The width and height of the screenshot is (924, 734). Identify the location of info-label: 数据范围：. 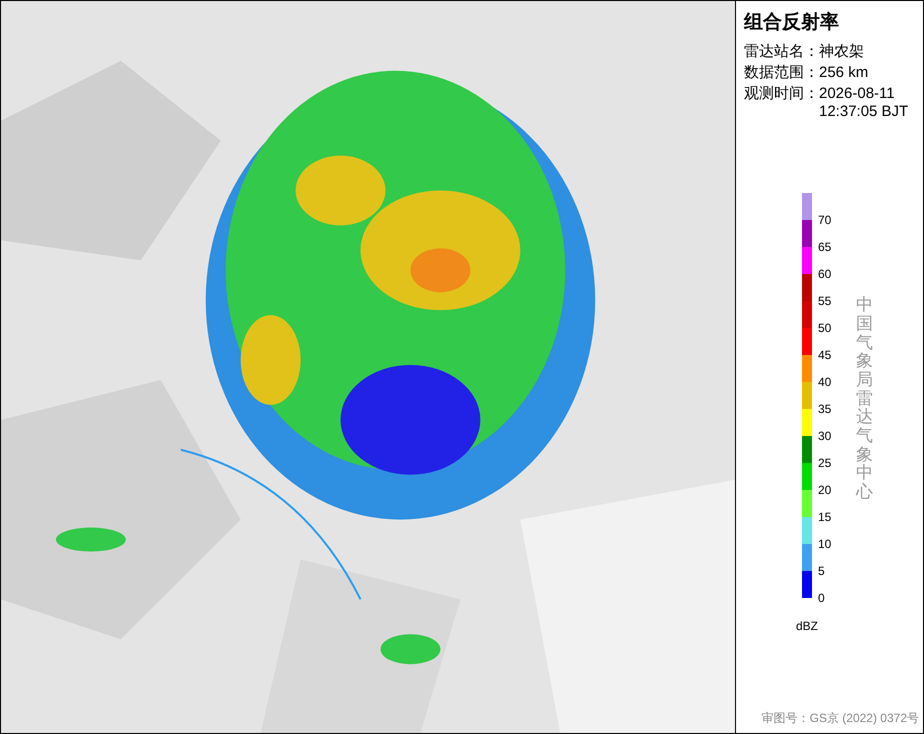
(781, 73).